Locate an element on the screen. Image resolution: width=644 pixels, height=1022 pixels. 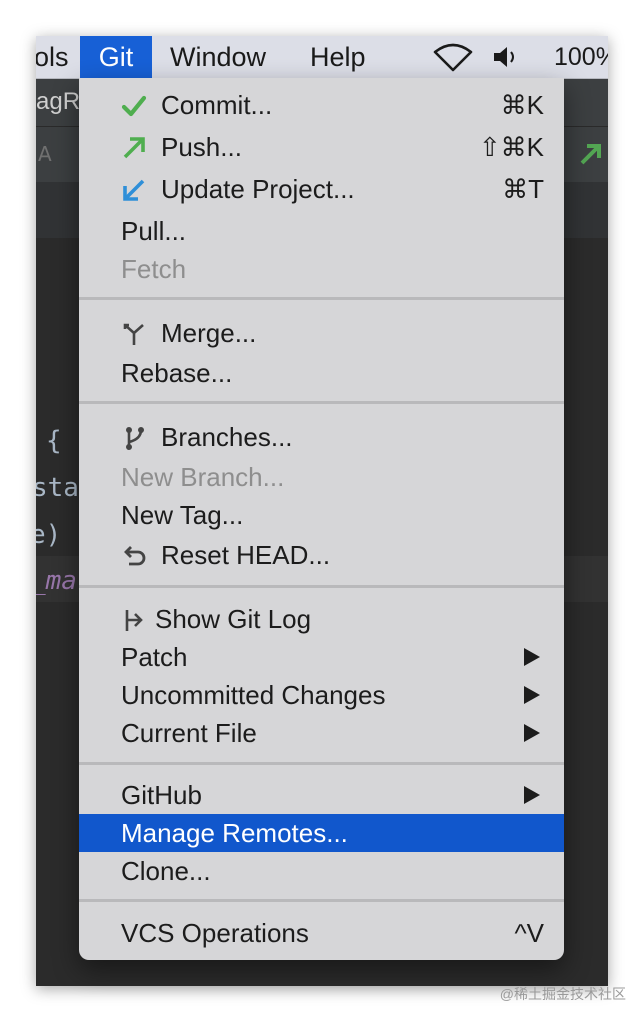
battery-percentage: 100% is located at coordinates (581, 57).